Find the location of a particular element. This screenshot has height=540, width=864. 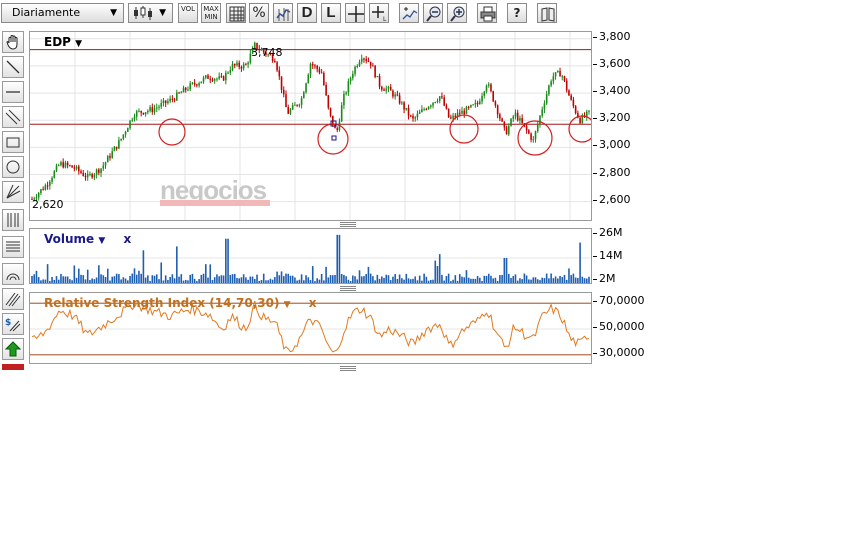

volume-close-button: x is located at coordinates (127, 239).